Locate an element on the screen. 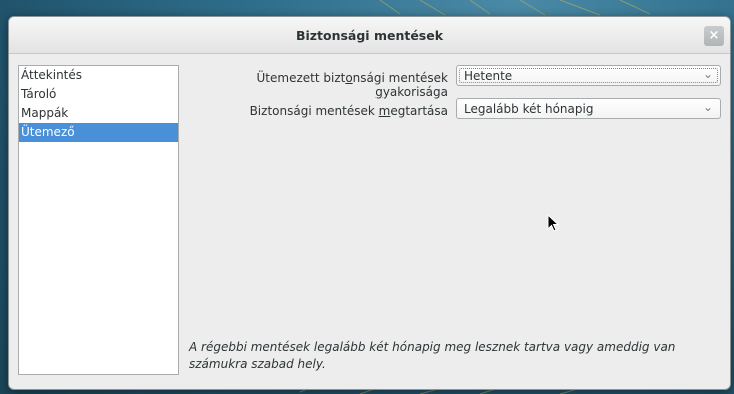  retention-label: Biztonsági mentések megtartása is located at coordinates (348, 111).